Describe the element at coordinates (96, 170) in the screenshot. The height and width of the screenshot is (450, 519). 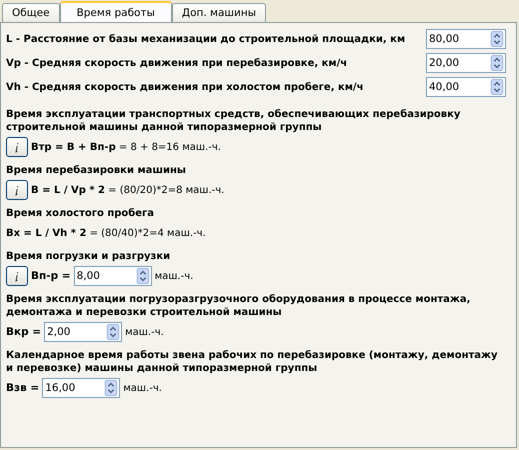
I see `section-title: Время перебазировки машины` at that location.